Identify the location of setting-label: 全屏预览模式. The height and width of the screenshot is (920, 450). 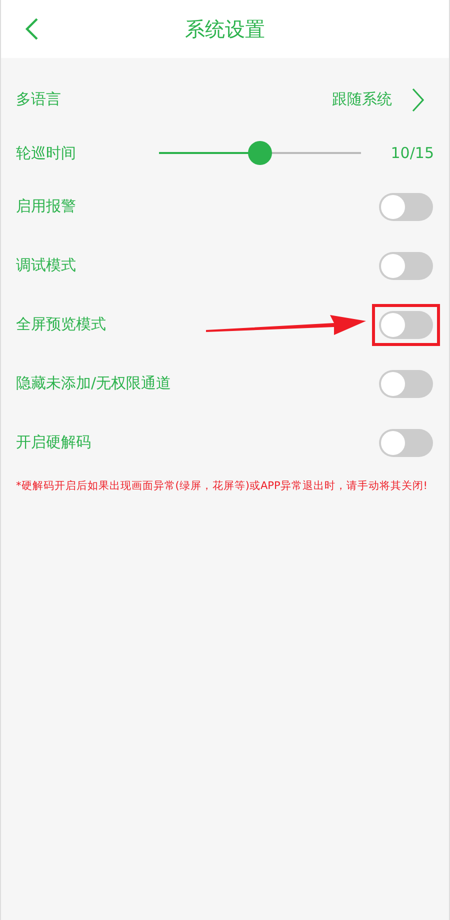
(61, 324).